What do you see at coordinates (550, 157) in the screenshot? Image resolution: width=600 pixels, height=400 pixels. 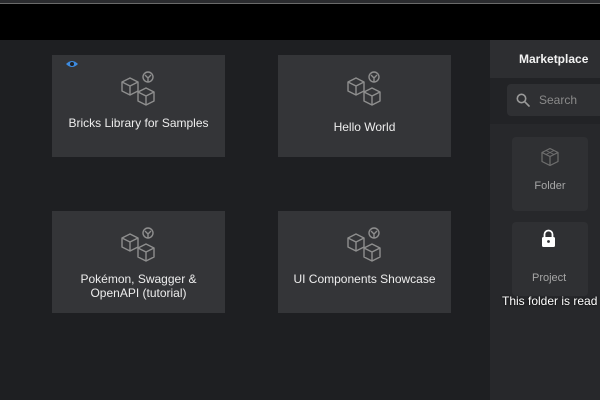 I see `cube-icon` at bounding box center [550, 157].